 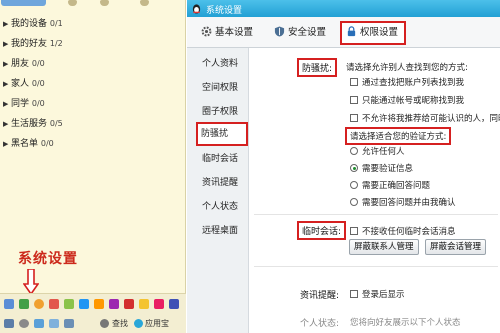 What do you see at coordinates (138, 323) in the screenshot?
I see `app-center-icon` at bounding box center [138, 323].